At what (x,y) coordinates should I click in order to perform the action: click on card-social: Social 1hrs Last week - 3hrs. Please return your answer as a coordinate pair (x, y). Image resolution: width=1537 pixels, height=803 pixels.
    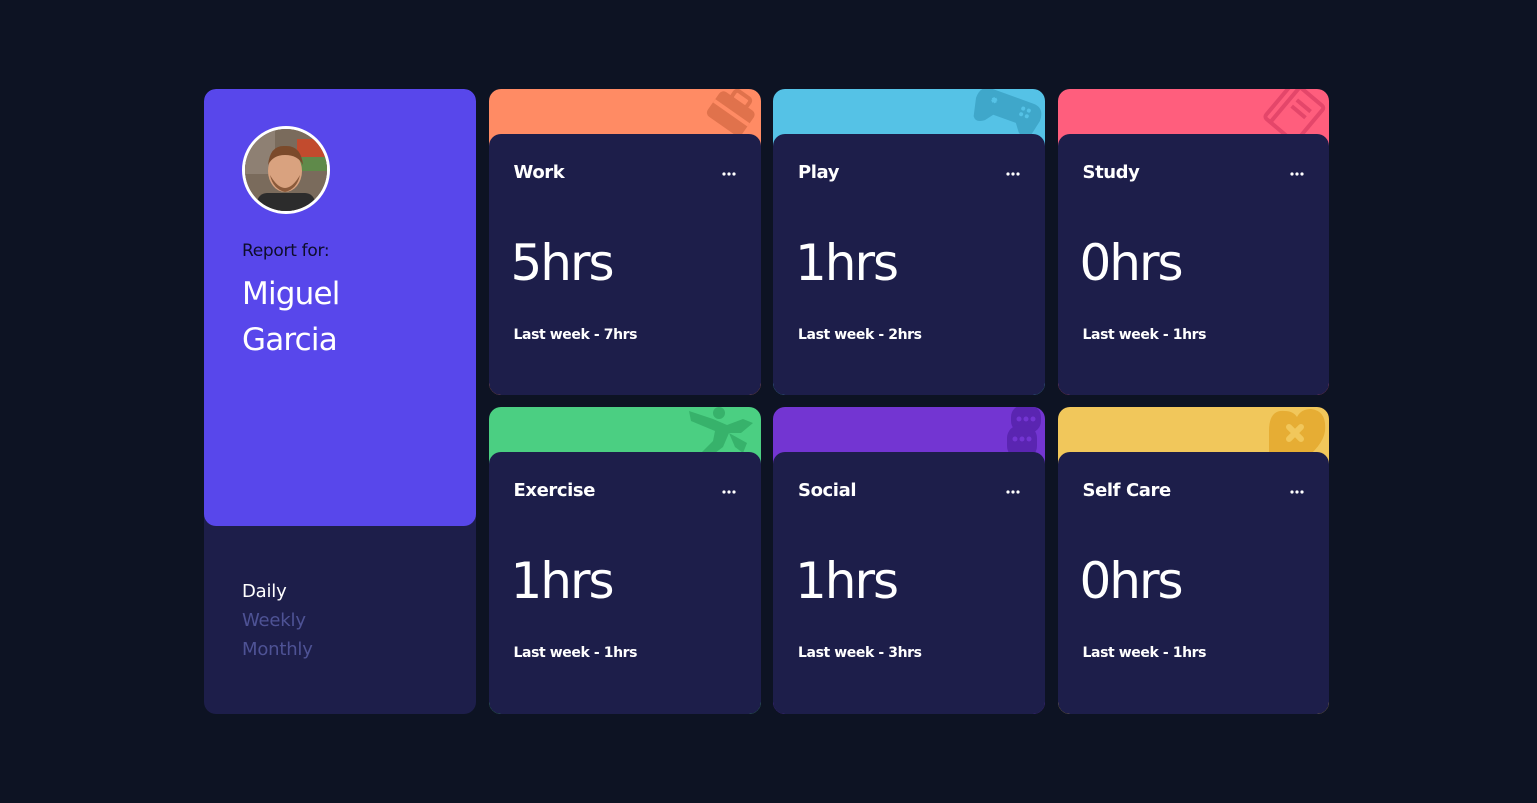
    Looking at the image, I should click on (909, 560).